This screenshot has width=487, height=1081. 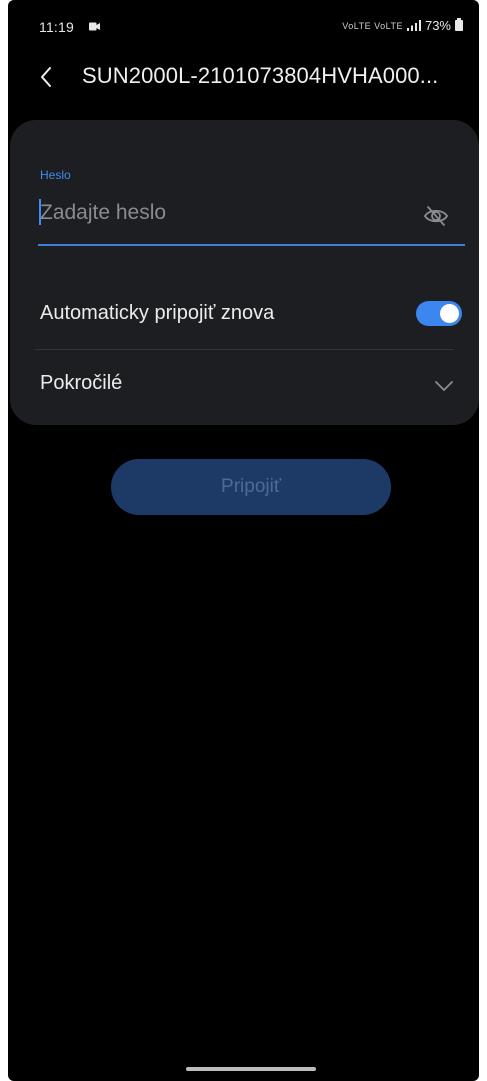 What do you see at coordinates (436, 216) in the screenshot?
I see `eye-off-icon` at bounding box center [436, 216].